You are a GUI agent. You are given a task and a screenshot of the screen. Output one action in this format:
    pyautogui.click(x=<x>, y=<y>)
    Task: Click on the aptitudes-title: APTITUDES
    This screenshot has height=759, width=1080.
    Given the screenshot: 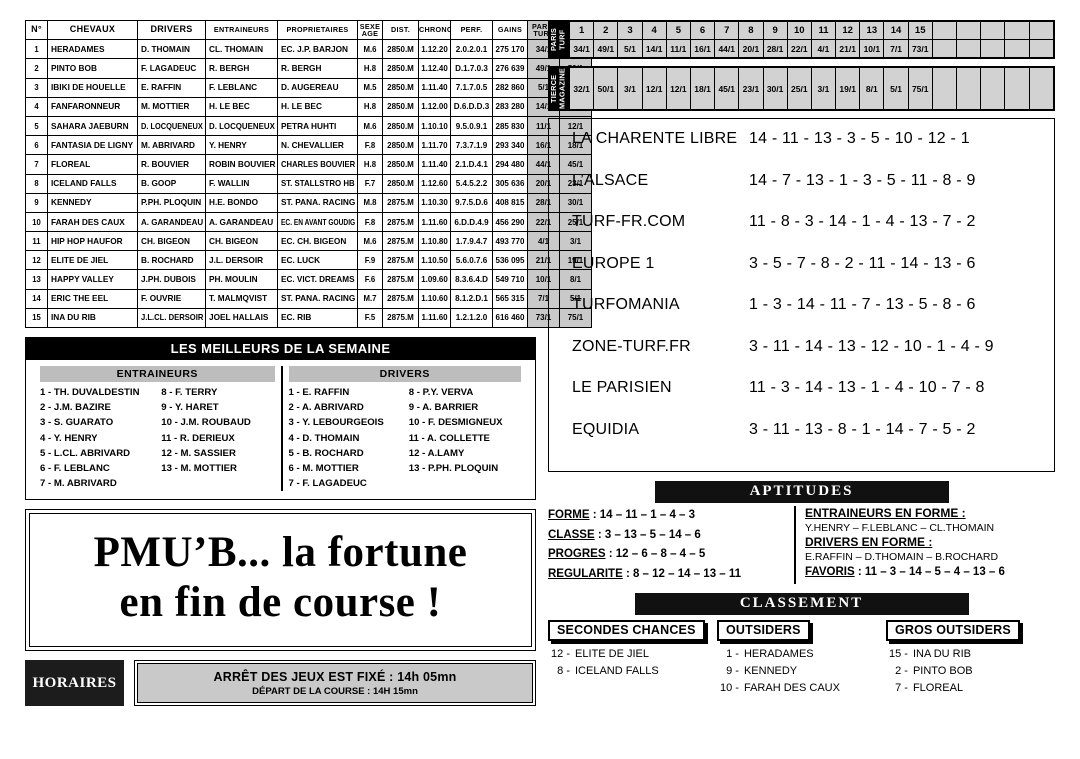 What is the action you would take?
    pyautogui.click(x=801, y=492)
    